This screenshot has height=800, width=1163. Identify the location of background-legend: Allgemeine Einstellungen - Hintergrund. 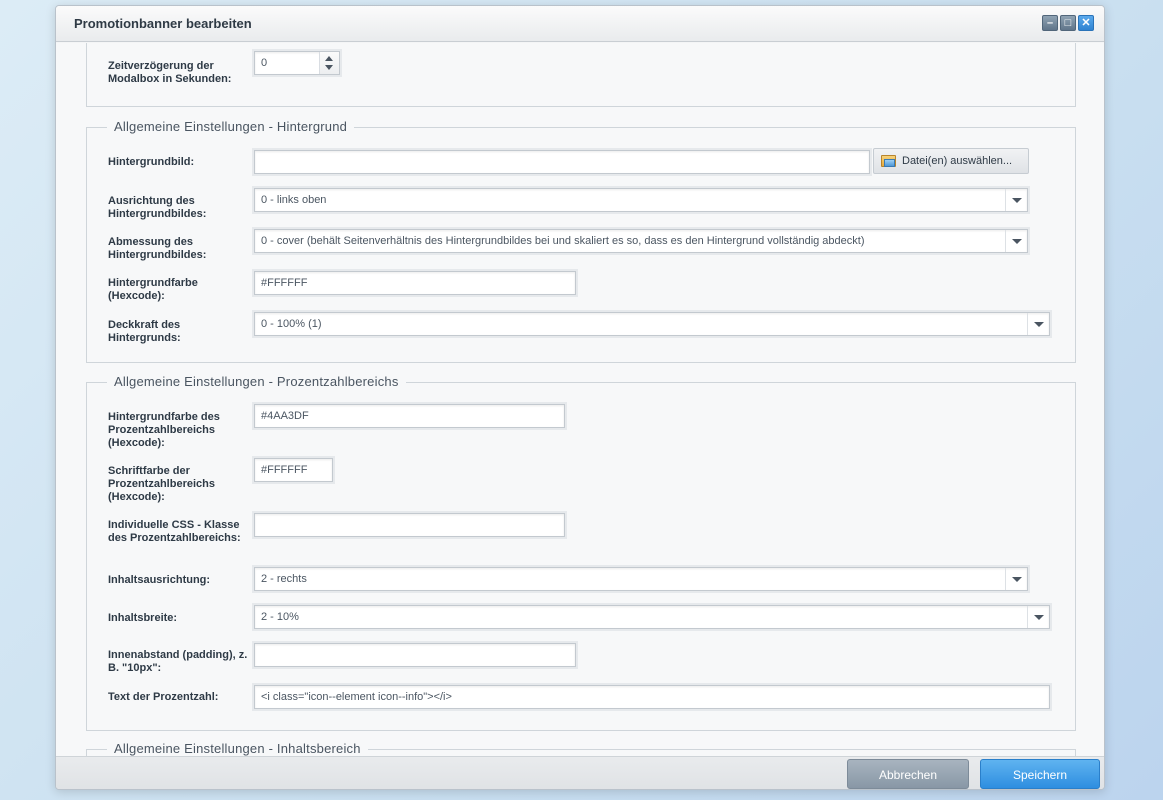
(231, 126).